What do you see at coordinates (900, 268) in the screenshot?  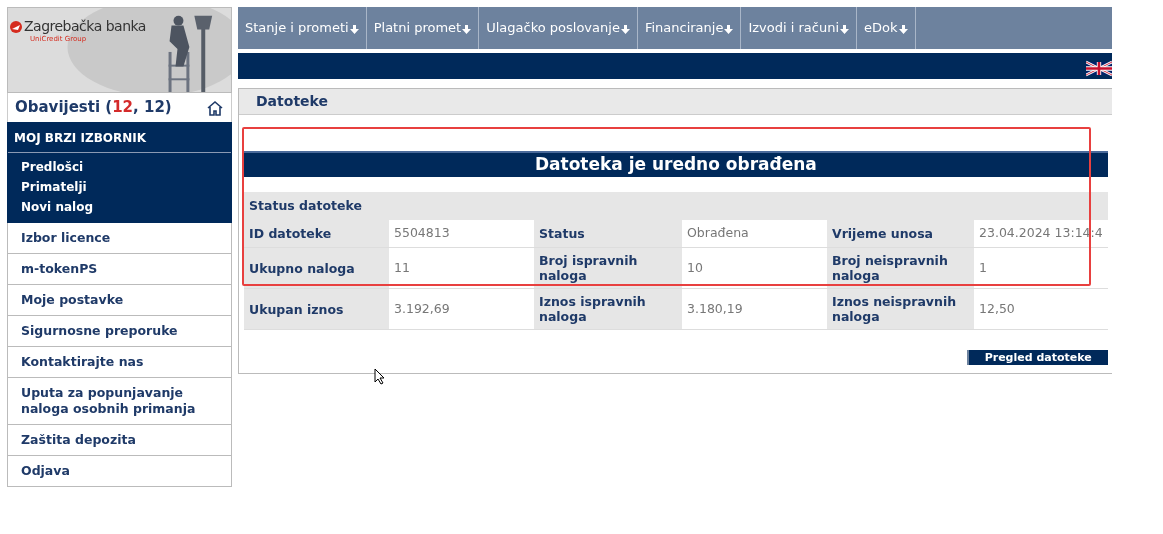 I see `field-label: Broj neispravnih naloga` at bounding box center [900, 268].